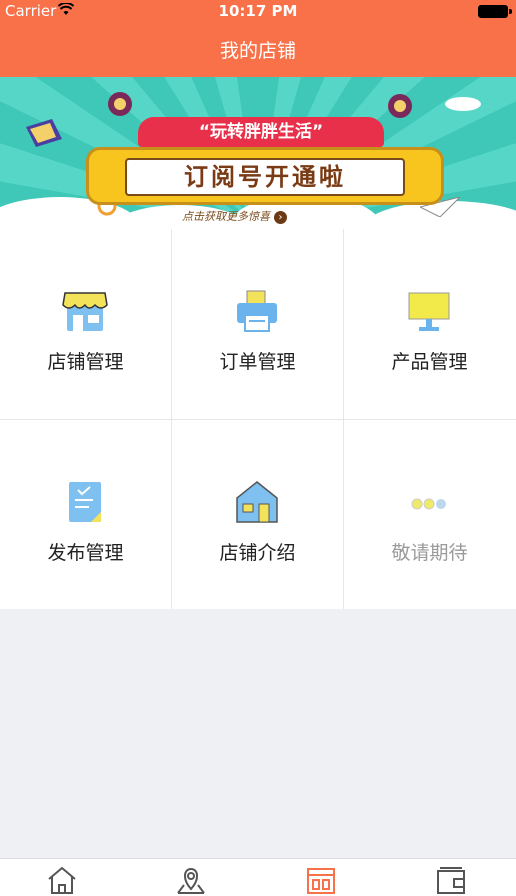 This screenshot has width=516, height=896. I want to click on menu-item-publish-management: 发布管理, so click(85, 515).